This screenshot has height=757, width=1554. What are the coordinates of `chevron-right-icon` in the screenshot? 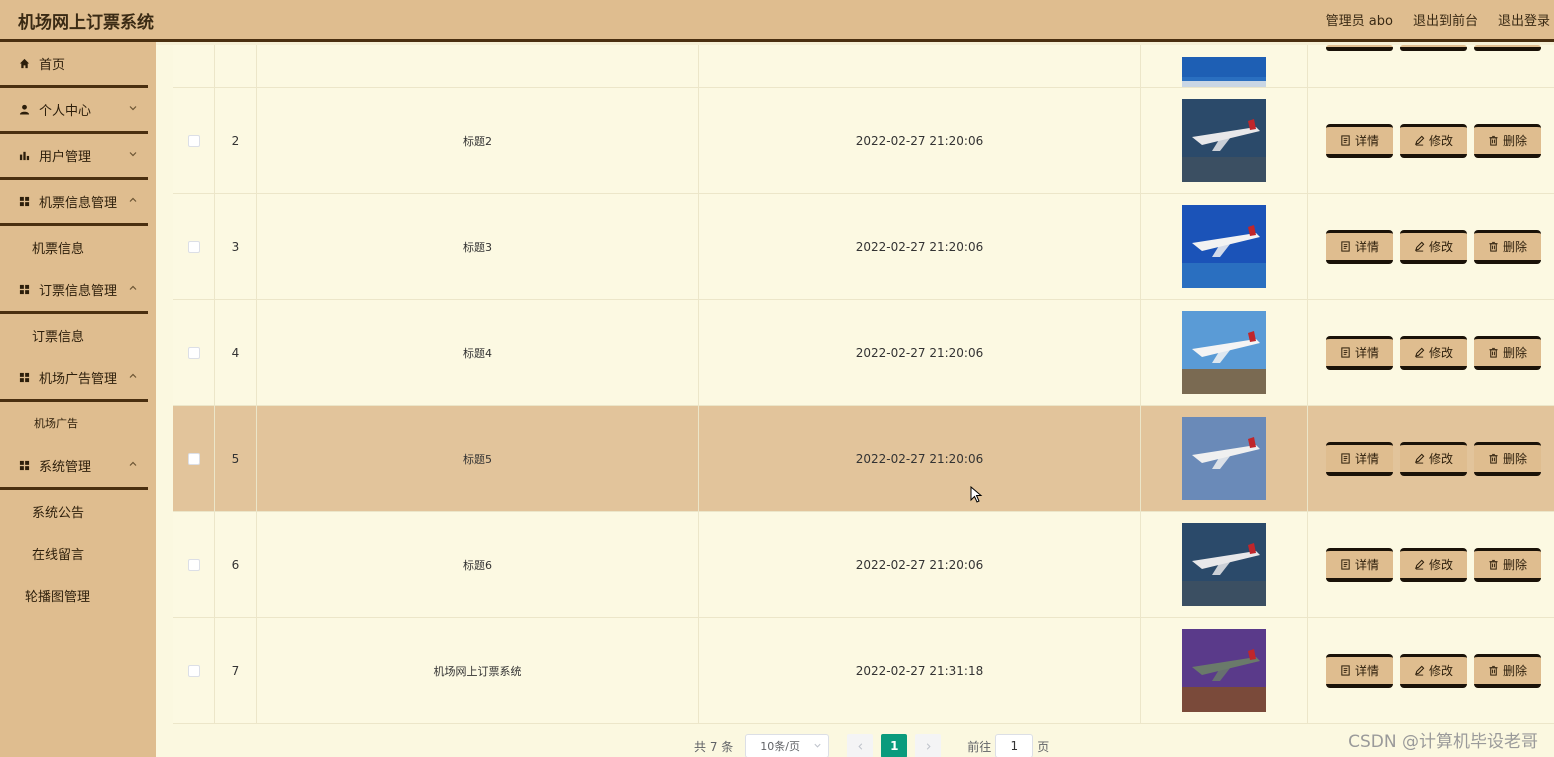 It's located at (928, 746).